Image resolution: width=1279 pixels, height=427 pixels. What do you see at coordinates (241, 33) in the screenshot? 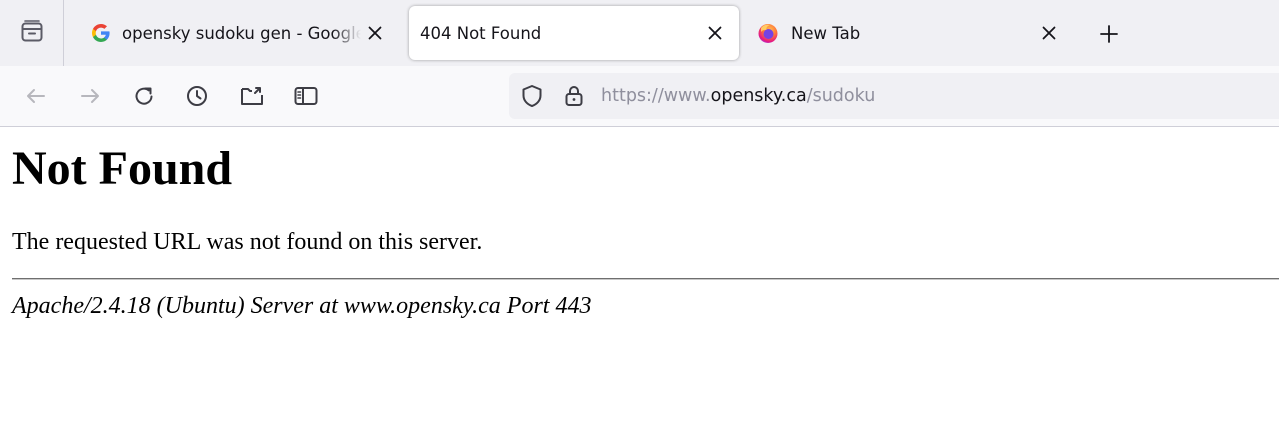
I see `tab-title: opensky sudoku gen - Google Search` at bounding box center [241, 33].